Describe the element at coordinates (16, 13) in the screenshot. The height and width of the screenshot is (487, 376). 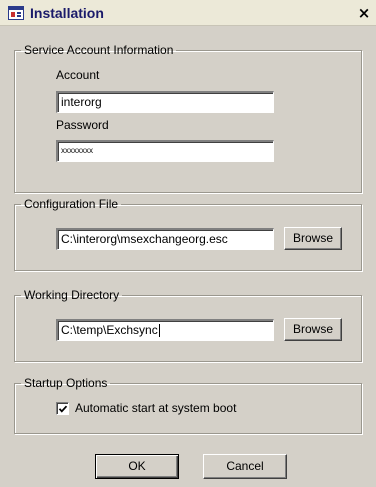
I see `window-app-icon` at that location.